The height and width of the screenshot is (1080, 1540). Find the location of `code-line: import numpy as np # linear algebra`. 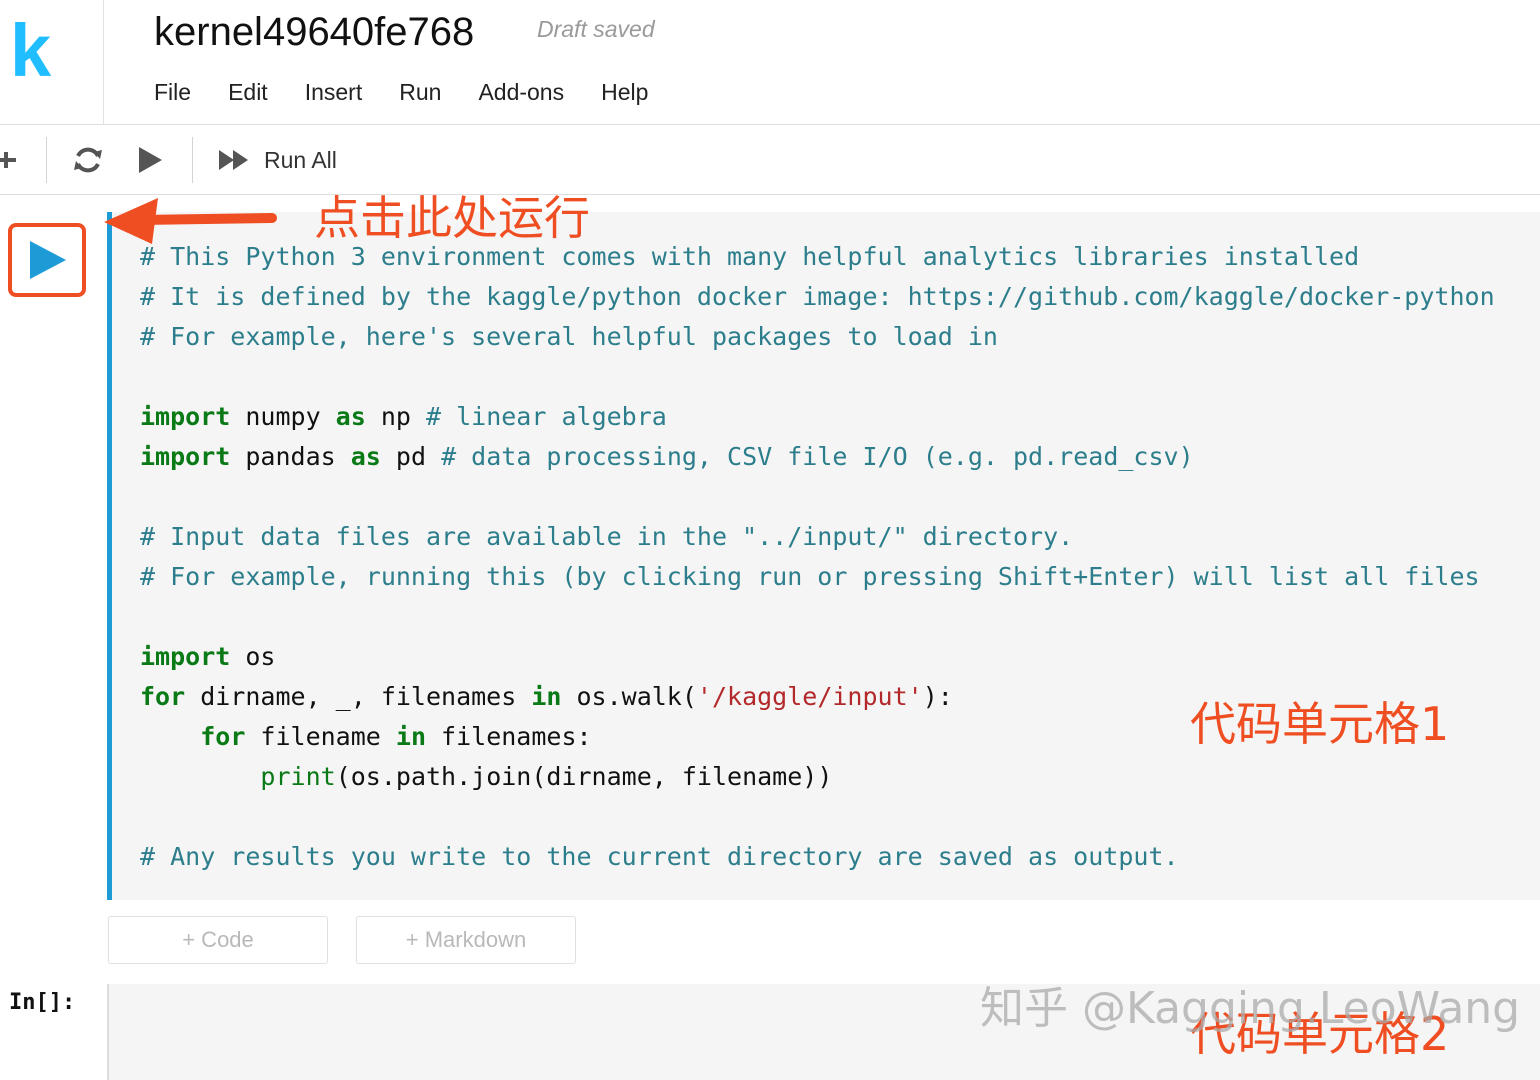

code-line: import numpy as np # linear algebra is located at coordinates (403, 416).